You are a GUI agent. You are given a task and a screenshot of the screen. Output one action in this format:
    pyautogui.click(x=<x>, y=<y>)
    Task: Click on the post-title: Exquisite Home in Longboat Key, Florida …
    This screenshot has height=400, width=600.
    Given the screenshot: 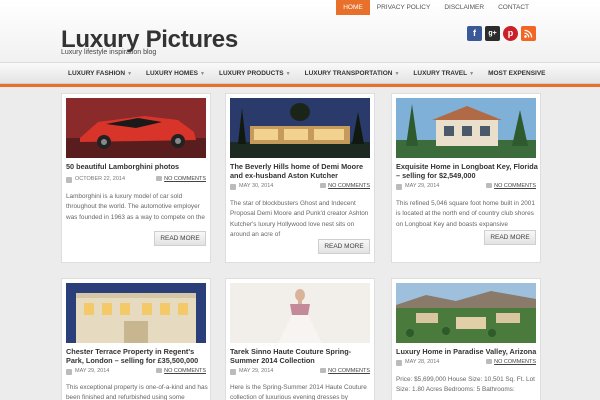 What is the action you would take?
    pyautogui.click(x=467, y=171)
    